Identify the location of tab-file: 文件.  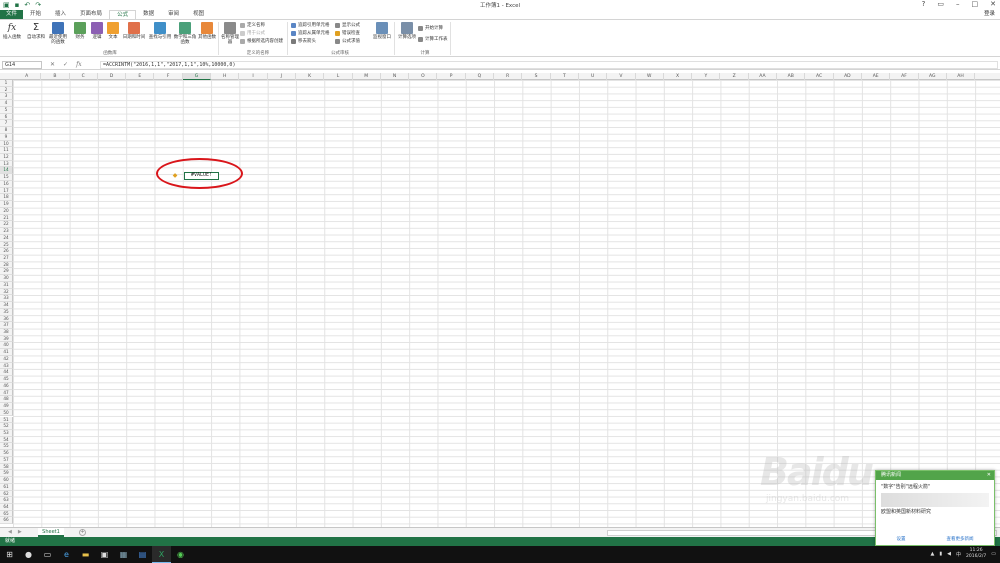
(12, 14).